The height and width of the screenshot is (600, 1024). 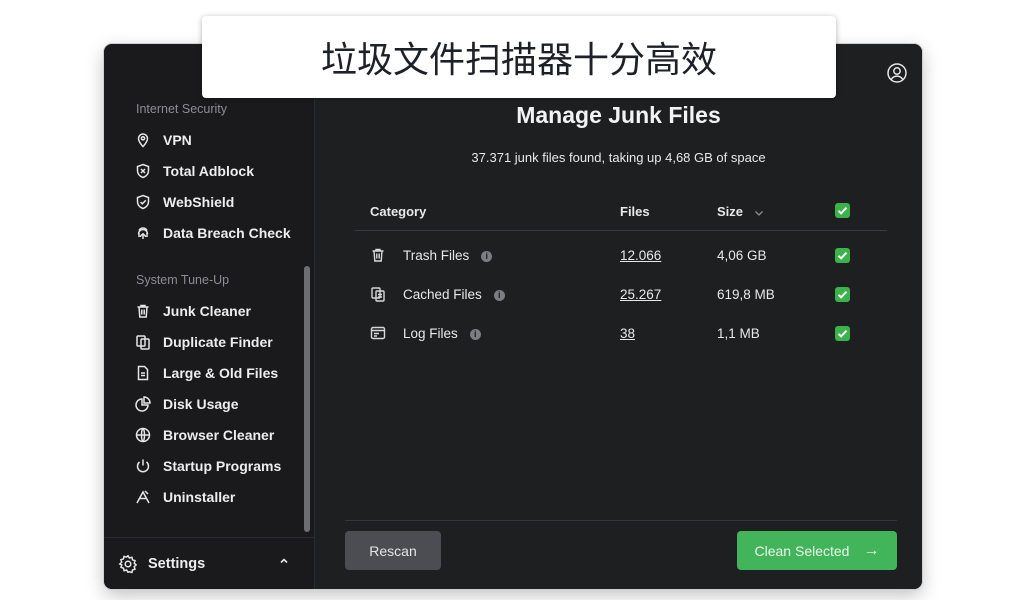 What do you see at coordinates (442, 294) in the screenshot?
I see `category-label: Cached Files` at bounding box center [442, 294].